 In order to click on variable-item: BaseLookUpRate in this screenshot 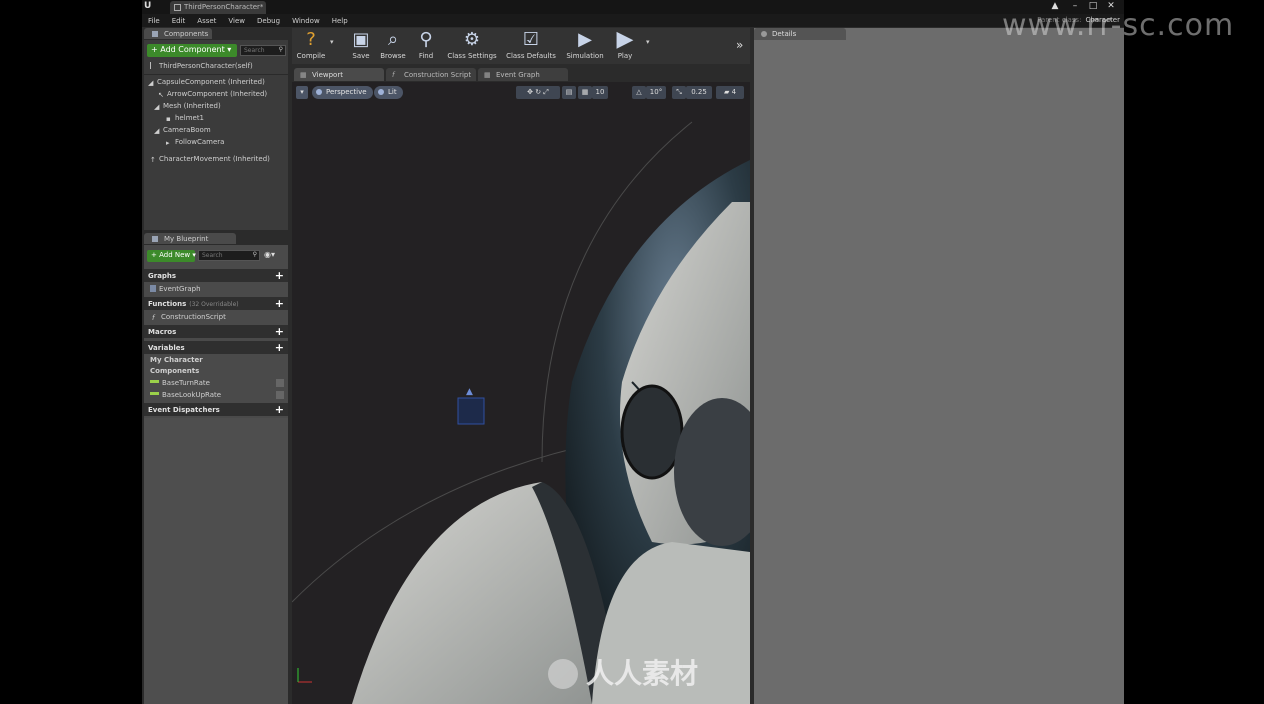, I will do `click(217, 395)`.